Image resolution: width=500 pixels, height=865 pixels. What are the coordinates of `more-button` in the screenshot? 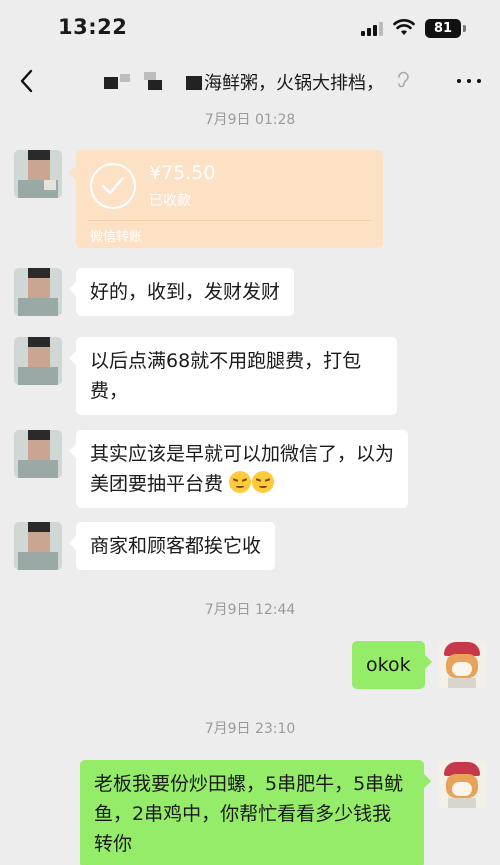 It's located at (469, 81).